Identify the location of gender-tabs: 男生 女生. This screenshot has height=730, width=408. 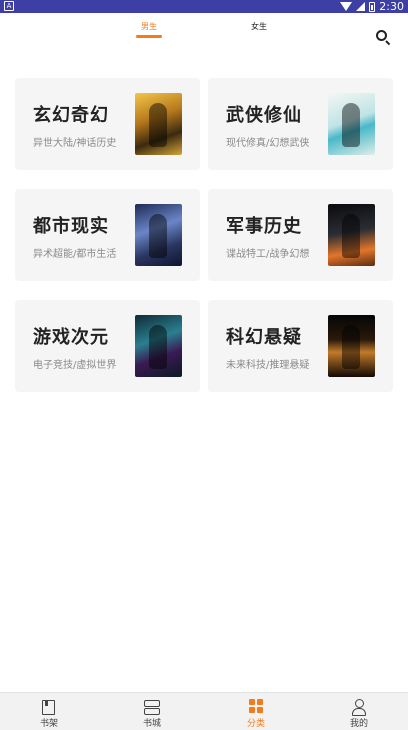
(204, 33).